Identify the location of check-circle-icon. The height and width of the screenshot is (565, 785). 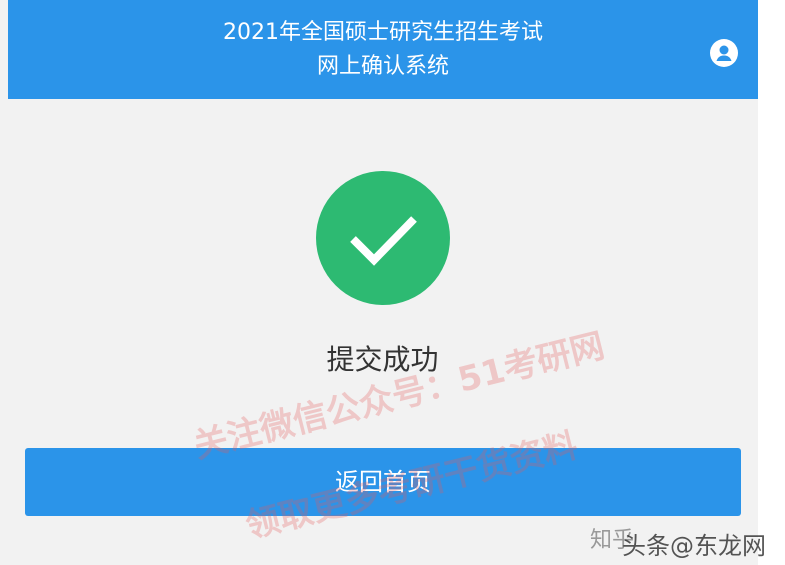
(383, 238).